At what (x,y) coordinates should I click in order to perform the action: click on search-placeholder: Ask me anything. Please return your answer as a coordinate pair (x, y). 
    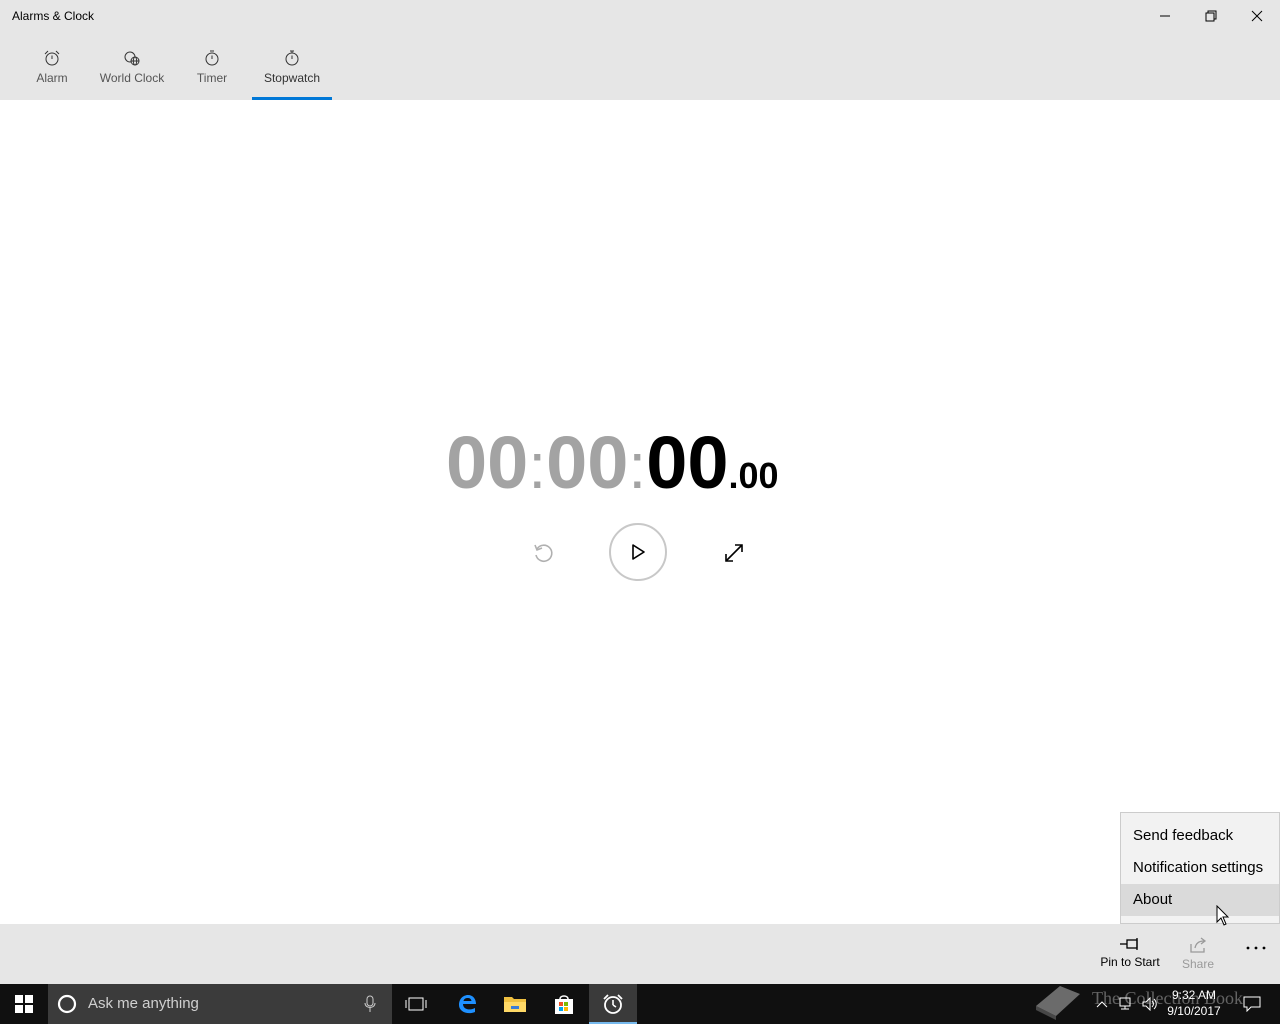
    Looking at the image, I should click on (143, 1003).